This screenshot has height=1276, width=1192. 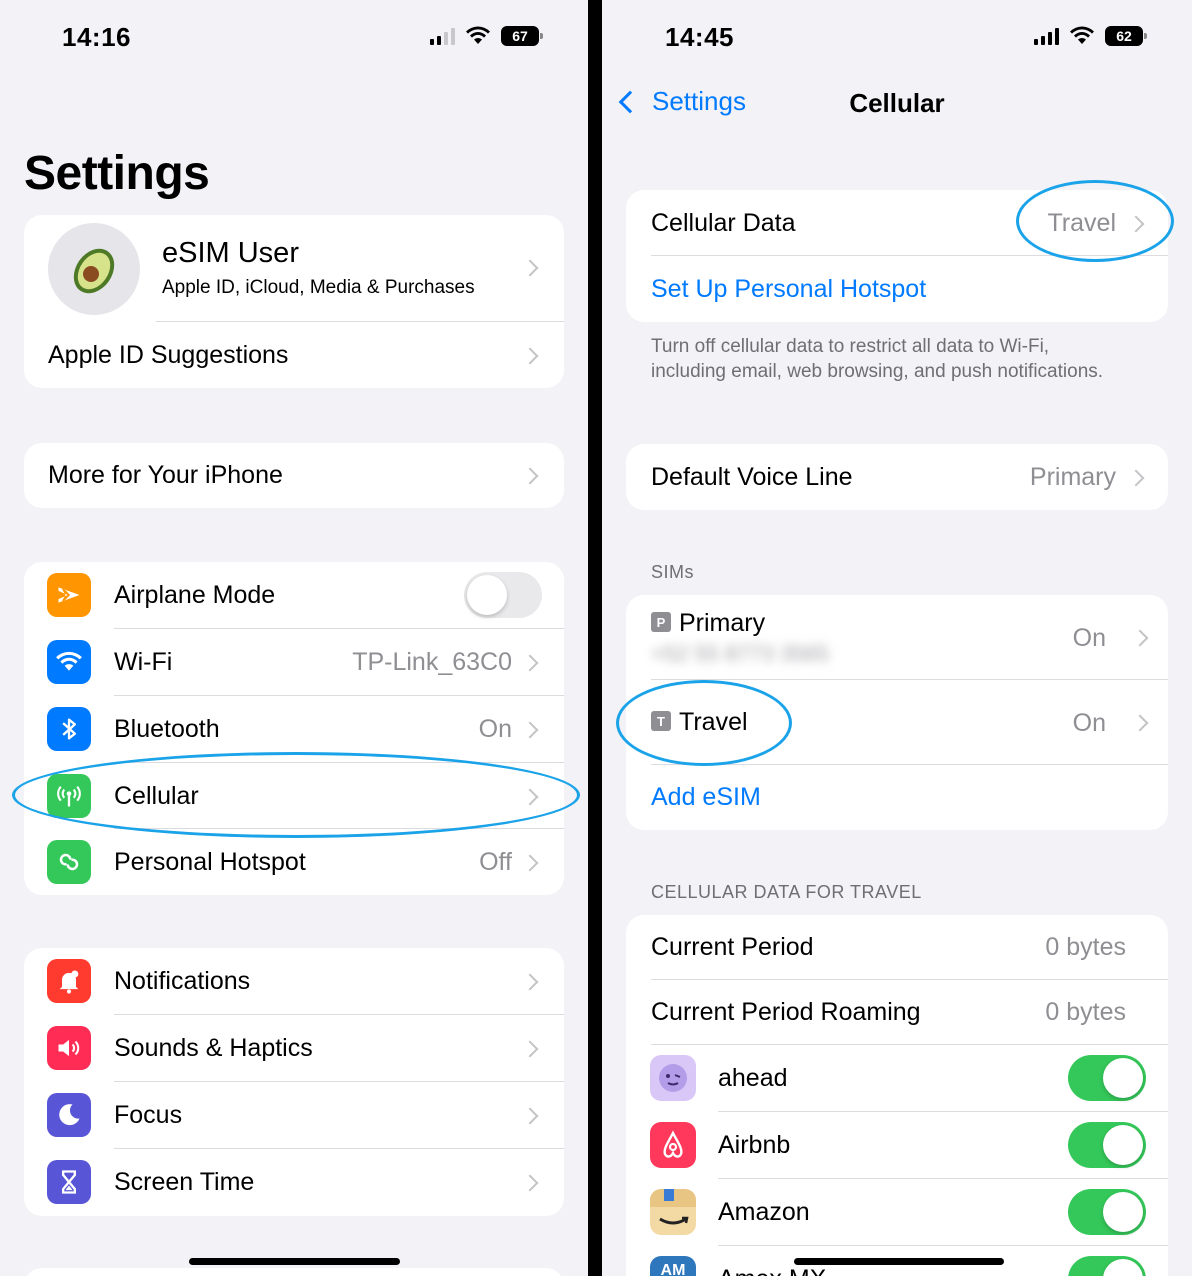 What do you see at coordinates (740, 653) in the screenshot?
I see `sim-phone-number: +52 55 8773 3565` at bounding box center [740, 653].